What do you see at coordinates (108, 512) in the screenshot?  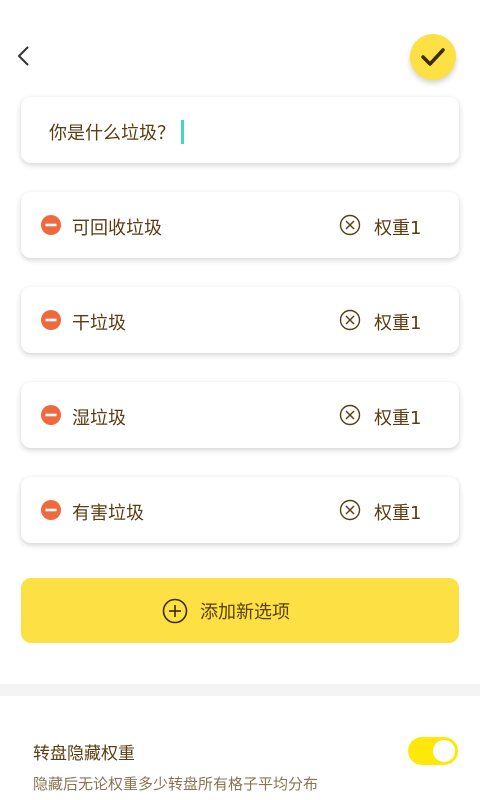 I see `option-label: 有害垃圾` at bounding box center [108, 512].